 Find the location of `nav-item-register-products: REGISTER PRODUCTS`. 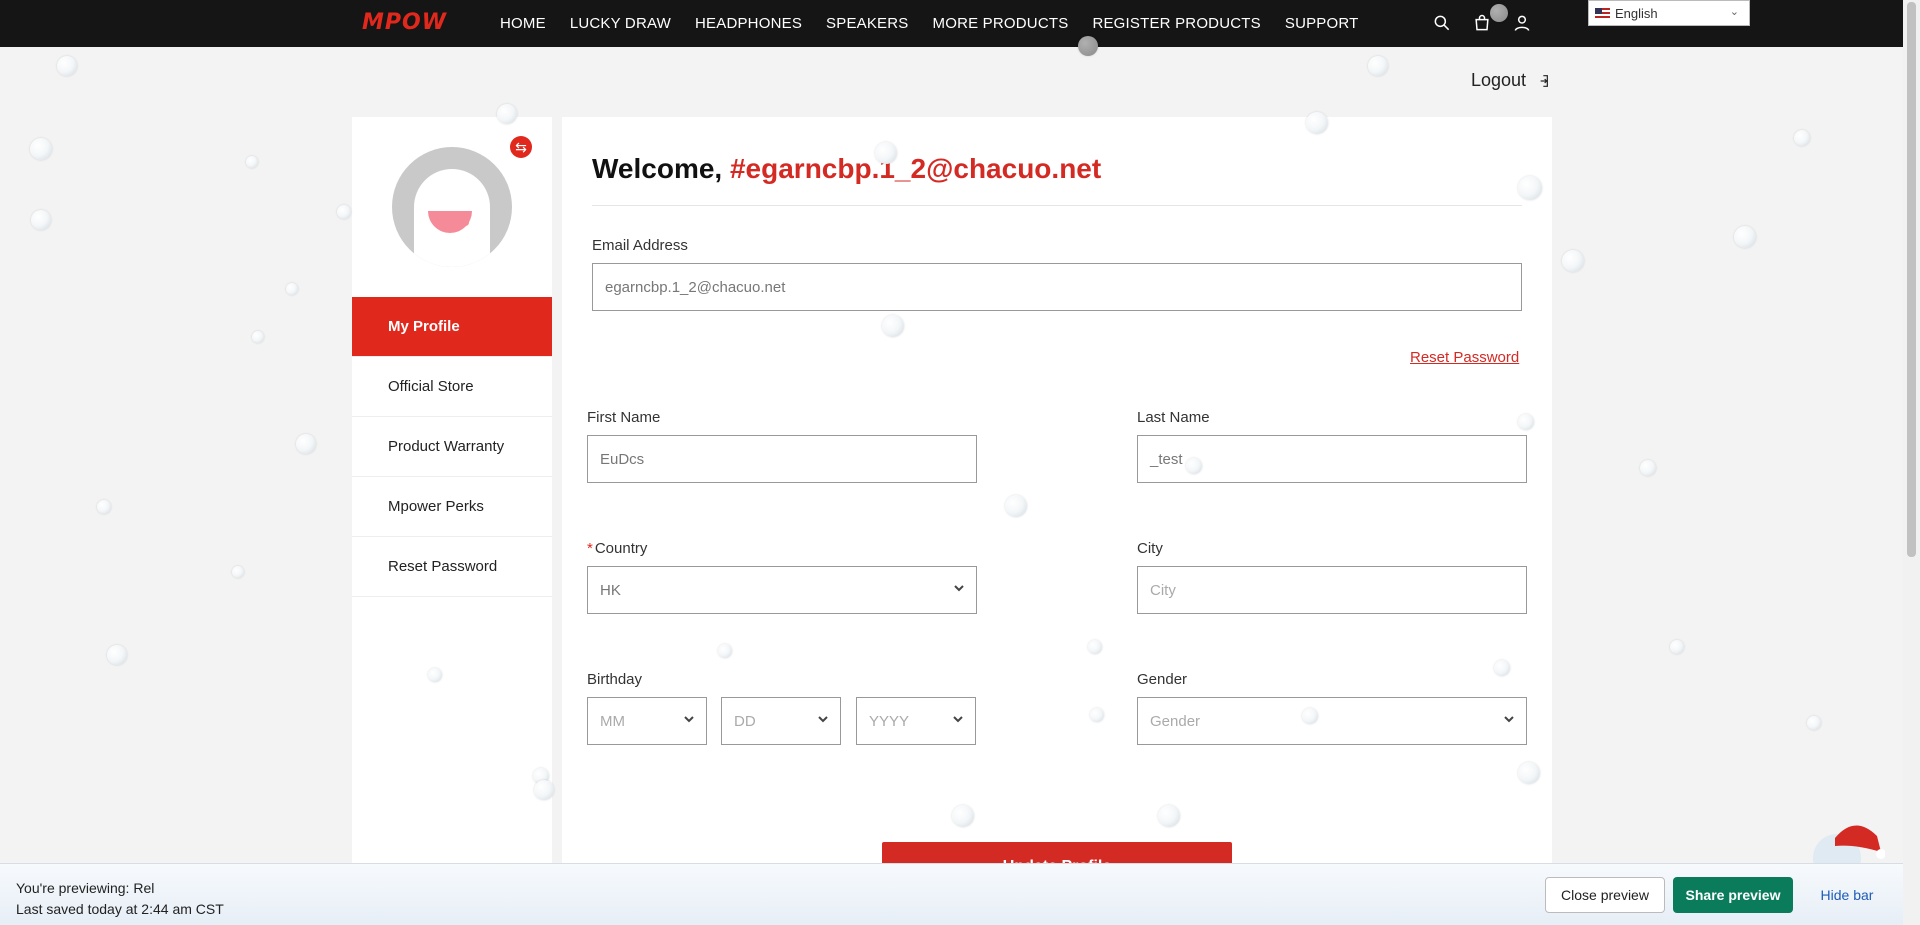

nav-item-register-products: REGISTER PRODUCTS is located at coordinates (1176, 23).